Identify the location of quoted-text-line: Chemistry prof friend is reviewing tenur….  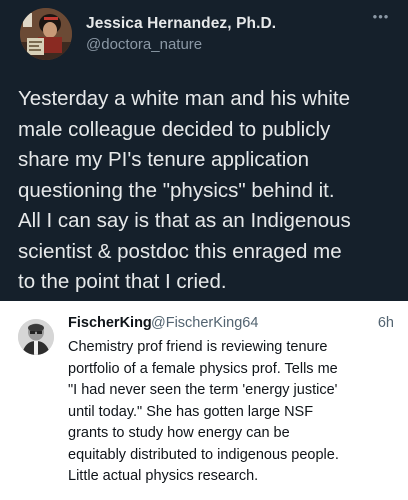
(198, 347).